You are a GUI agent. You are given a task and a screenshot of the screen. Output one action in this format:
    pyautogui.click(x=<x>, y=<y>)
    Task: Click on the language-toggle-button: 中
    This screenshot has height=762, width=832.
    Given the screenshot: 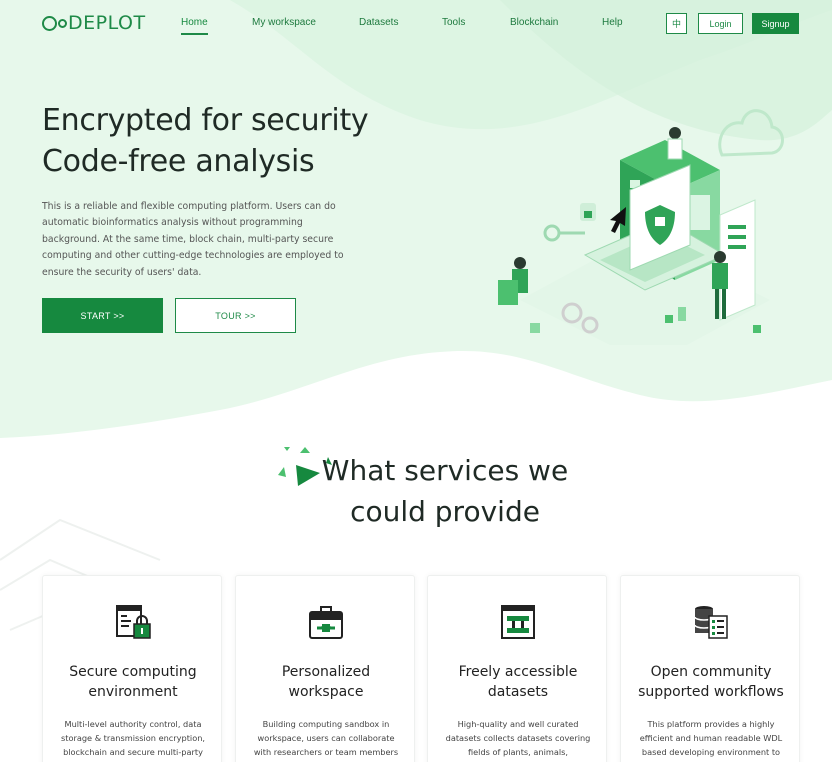 What is the action you would take?
    pyautogui.click(x=676, y=23)
    